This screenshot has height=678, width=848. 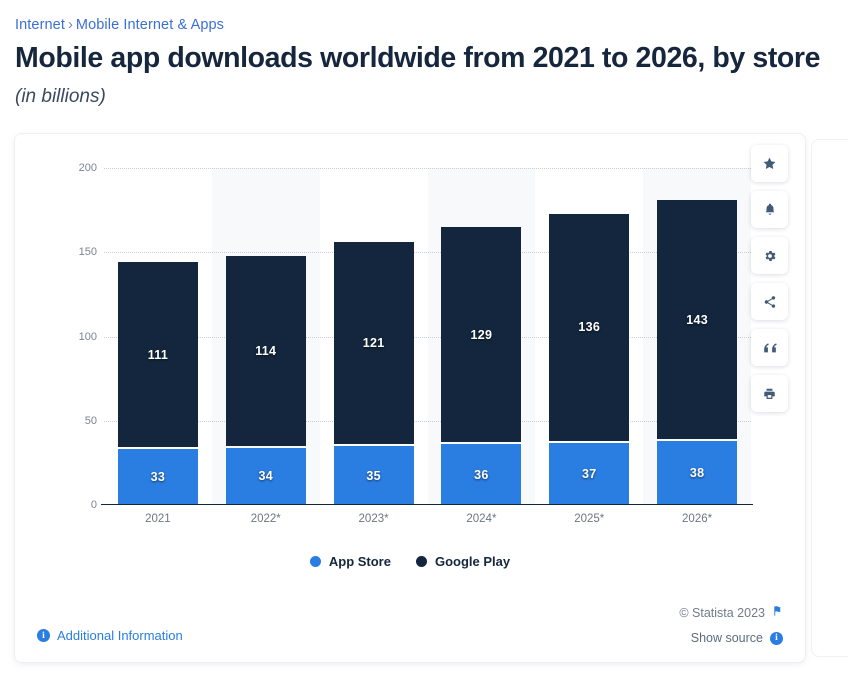 I want to click on copyright-label: © Statista 2023, so click(x=722, y=612).